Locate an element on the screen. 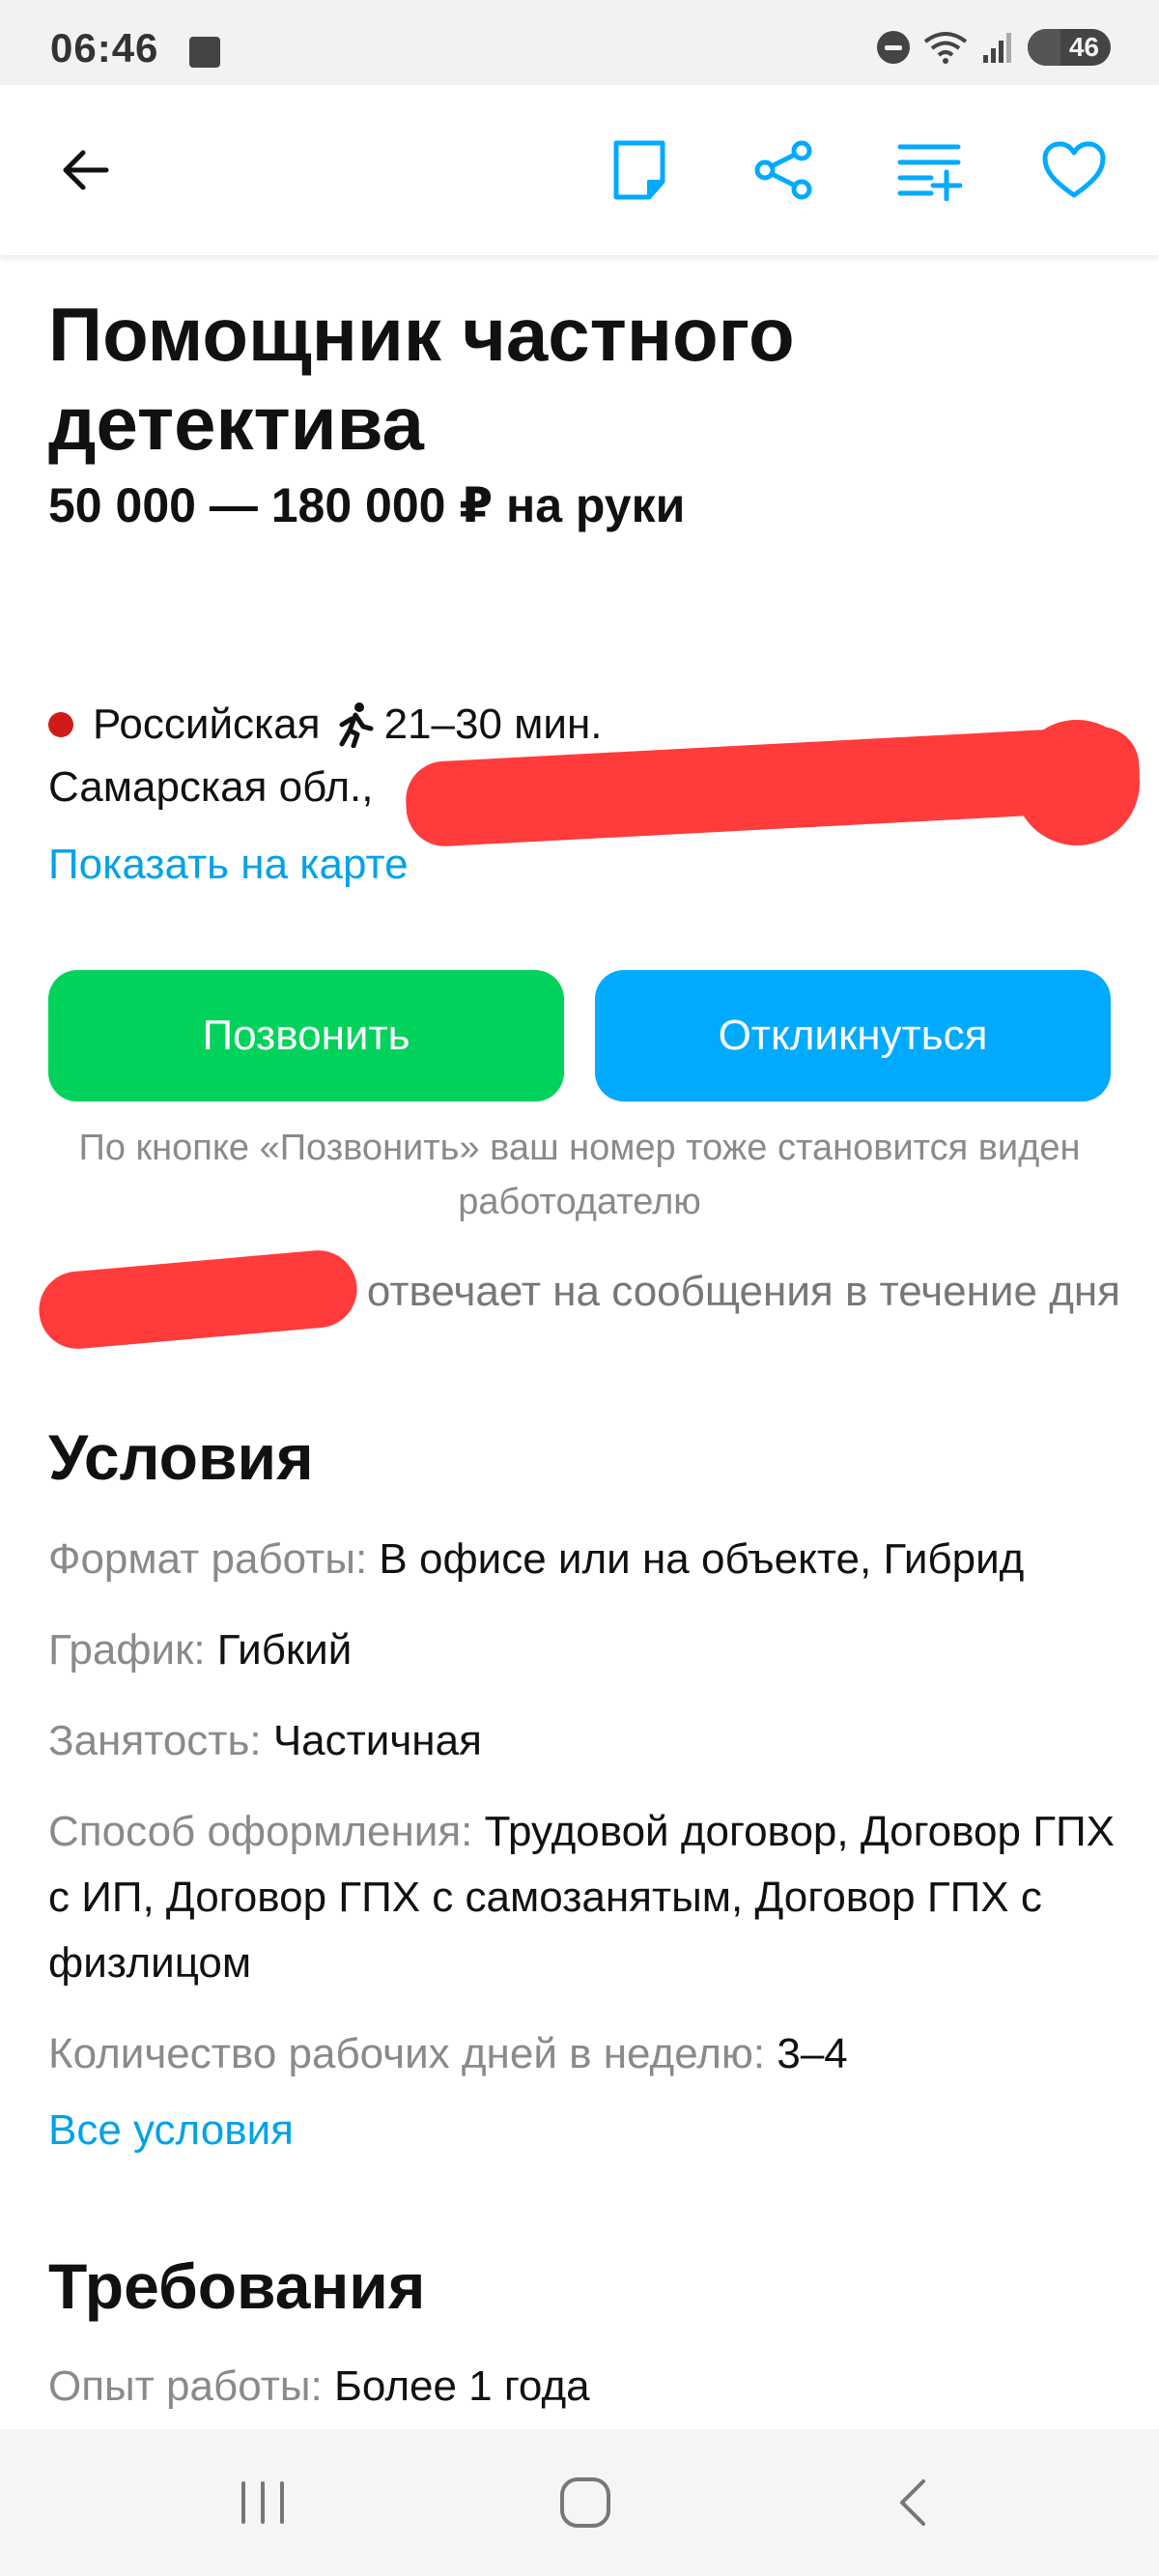 The image size is (1159, 2576). requirement-row: Опыт работы: Более 1 года is located at coordinates (584, 2387).